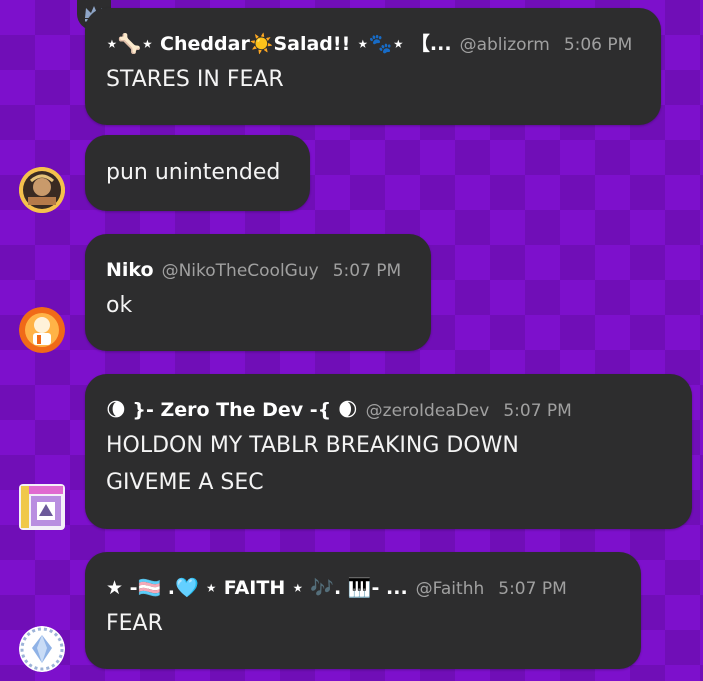  Describe the element at coordinates (185, 482) in the screenshot. I see `message-text: GIVEME A SEC` at that location.